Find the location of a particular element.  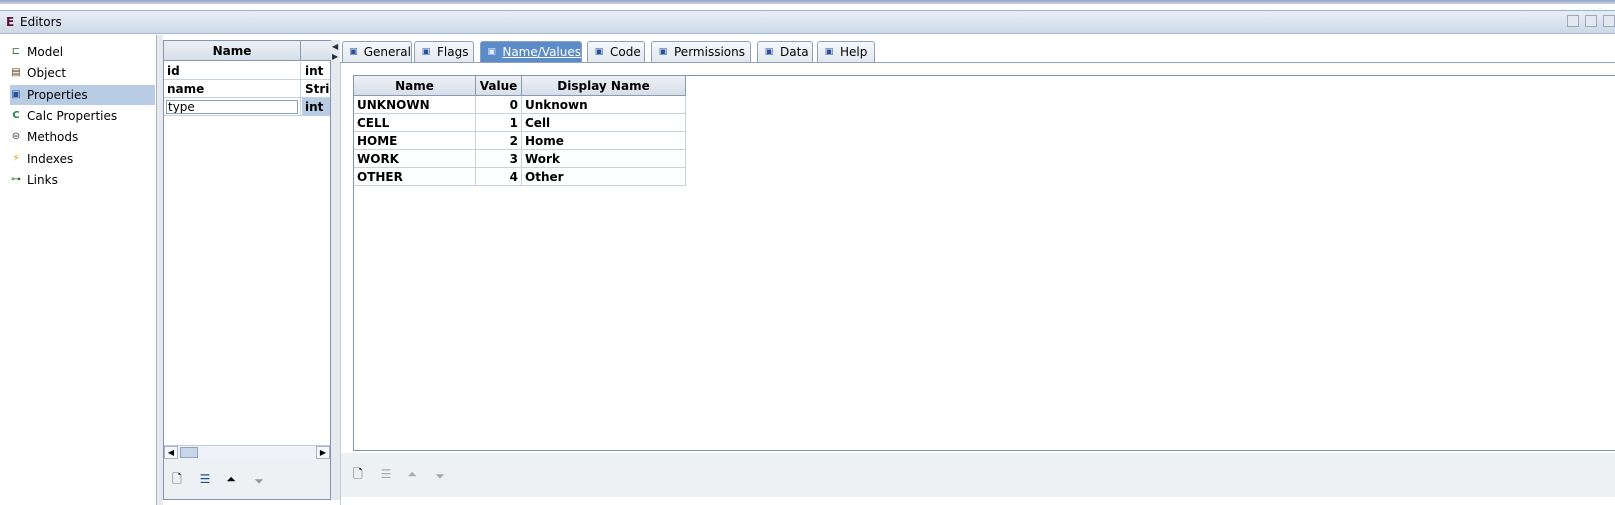

tab-label: Permissions is located at coordinates (709, 52).